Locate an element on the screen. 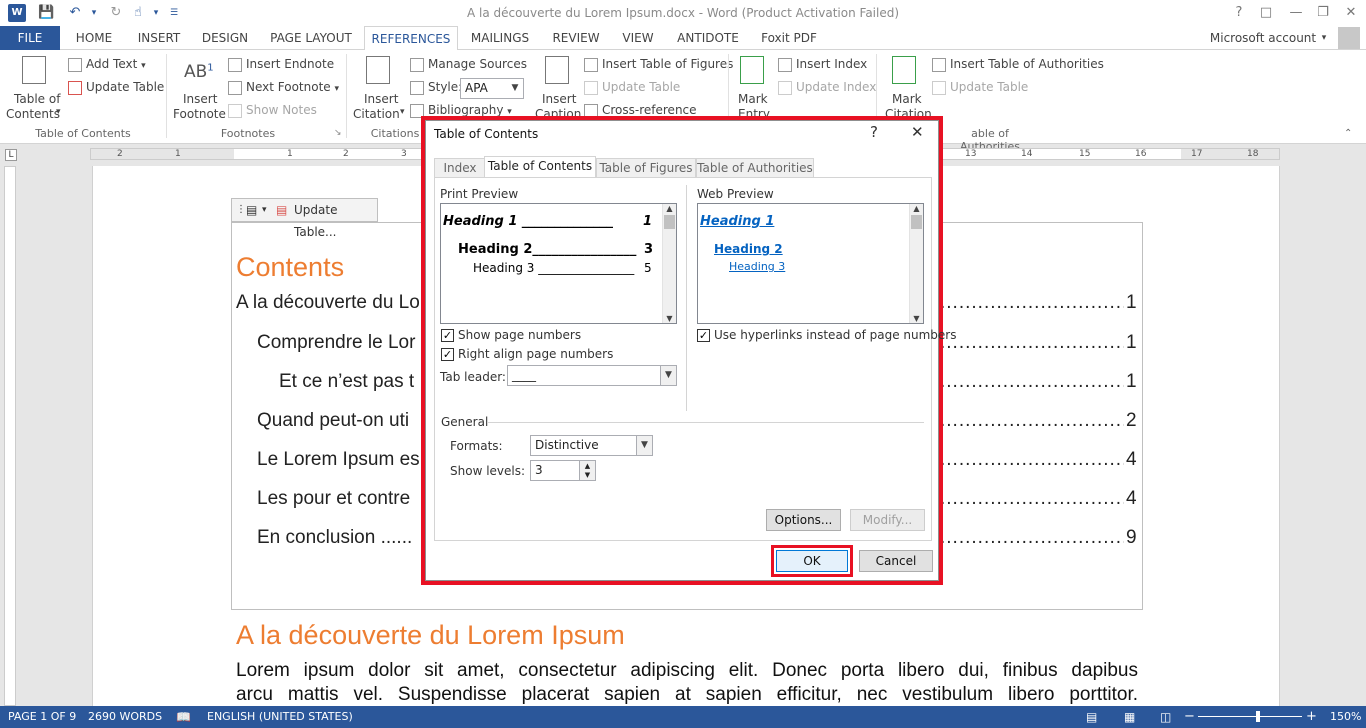 The height and width of the screenshot is (728, 1366). use-hyperlinks-checkbox: ✓ is located at coordinates (703, 335).